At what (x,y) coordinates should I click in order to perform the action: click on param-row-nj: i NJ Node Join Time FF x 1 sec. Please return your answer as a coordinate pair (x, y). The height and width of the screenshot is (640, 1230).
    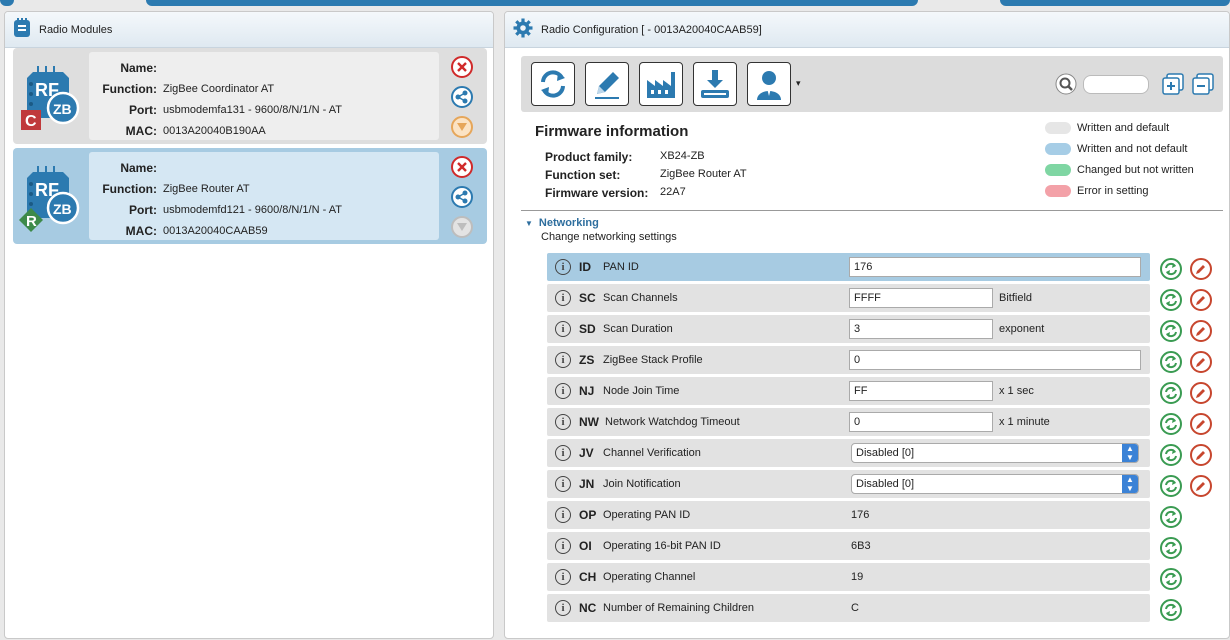
    Looking at the image, I should click on (848, 391).